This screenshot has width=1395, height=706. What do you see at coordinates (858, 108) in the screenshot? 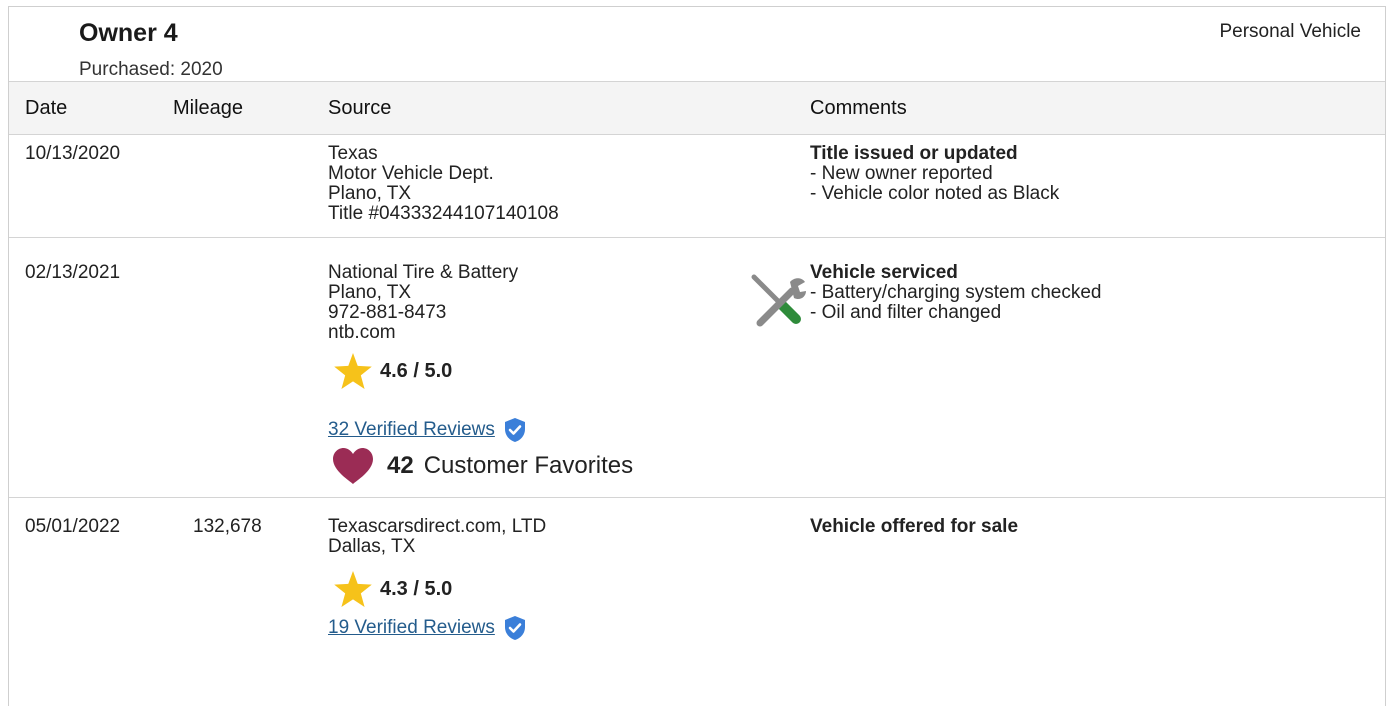
I see `column-header-comments: Comments` at bounding box center [858, 108].